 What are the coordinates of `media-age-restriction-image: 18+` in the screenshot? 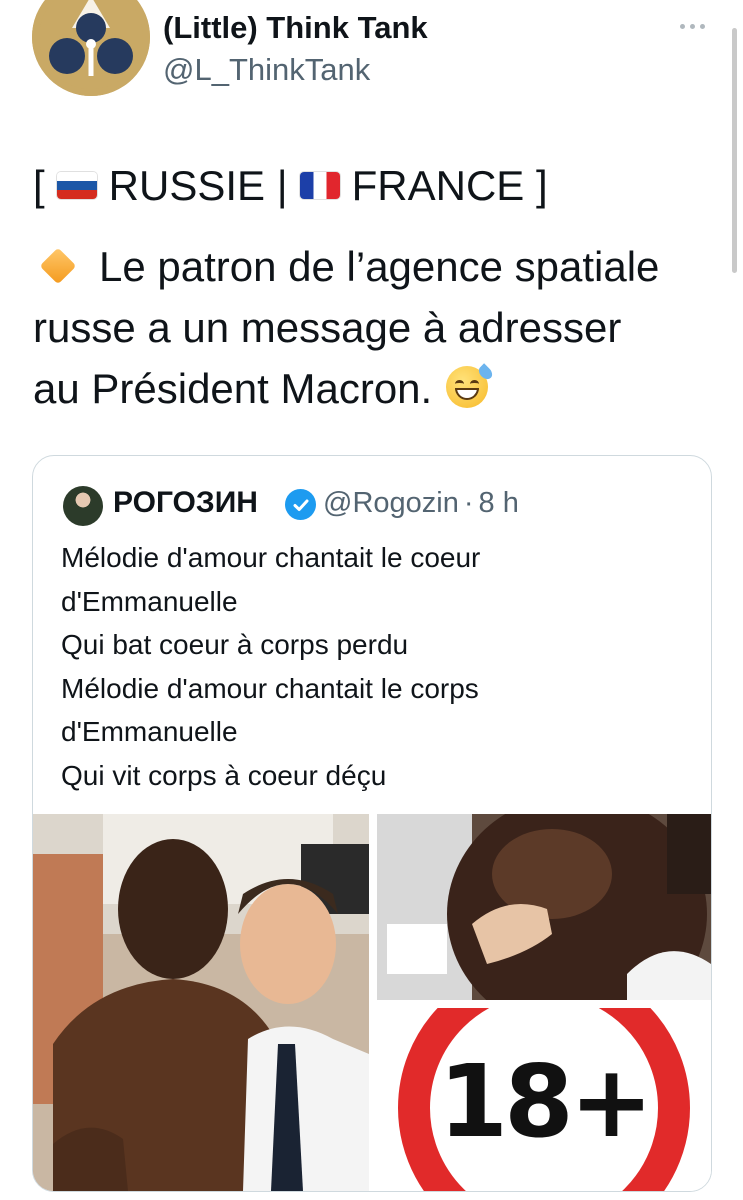 It's located at (544, 1099).